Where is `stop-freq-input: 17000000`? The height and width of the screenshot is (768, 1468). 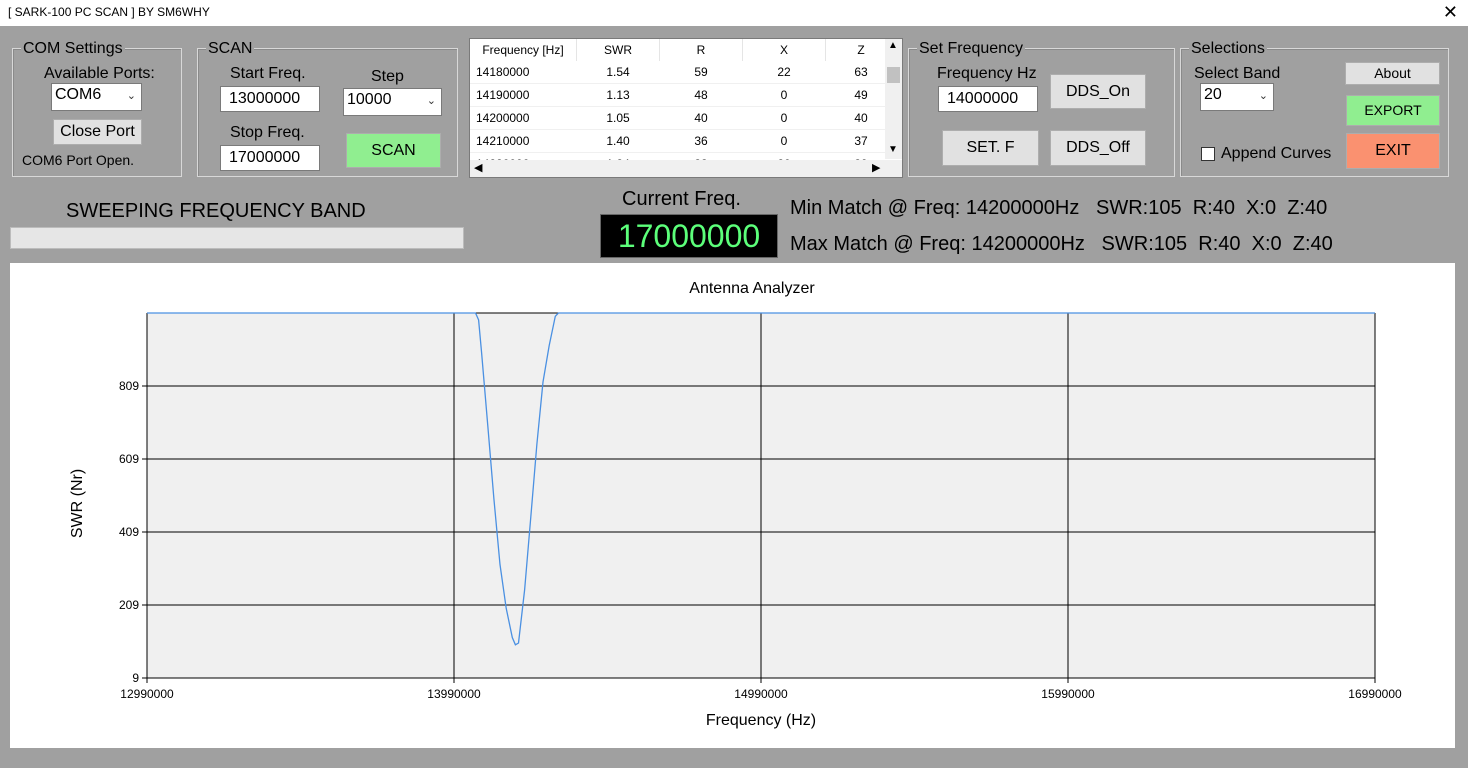
stop-freq-input: 17000000 is located at coordinates (270, 158).